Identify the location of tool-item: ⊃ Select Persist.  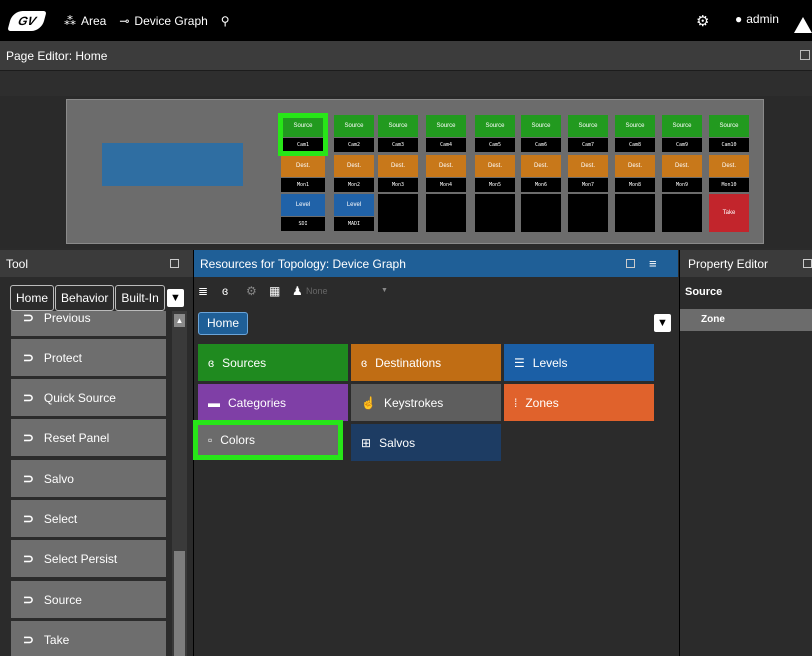
(88, 558).